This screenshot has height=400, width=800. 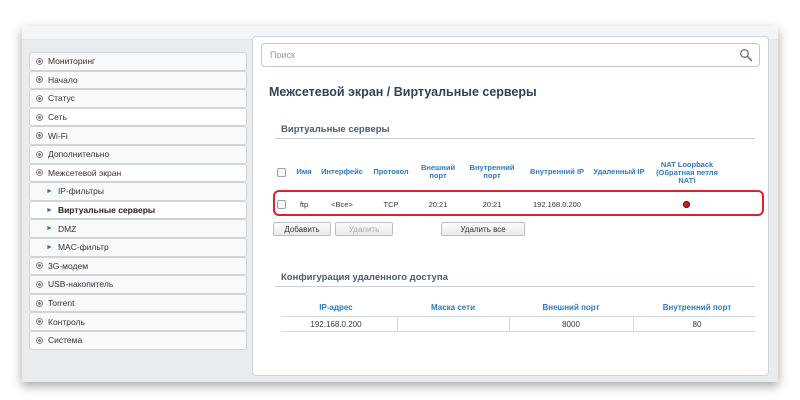 What do you see at coordinates (106, 210) in the screenshot?
I see `sidebar-item-label: Виртуальные серверы` at bounding box center [106, 210].